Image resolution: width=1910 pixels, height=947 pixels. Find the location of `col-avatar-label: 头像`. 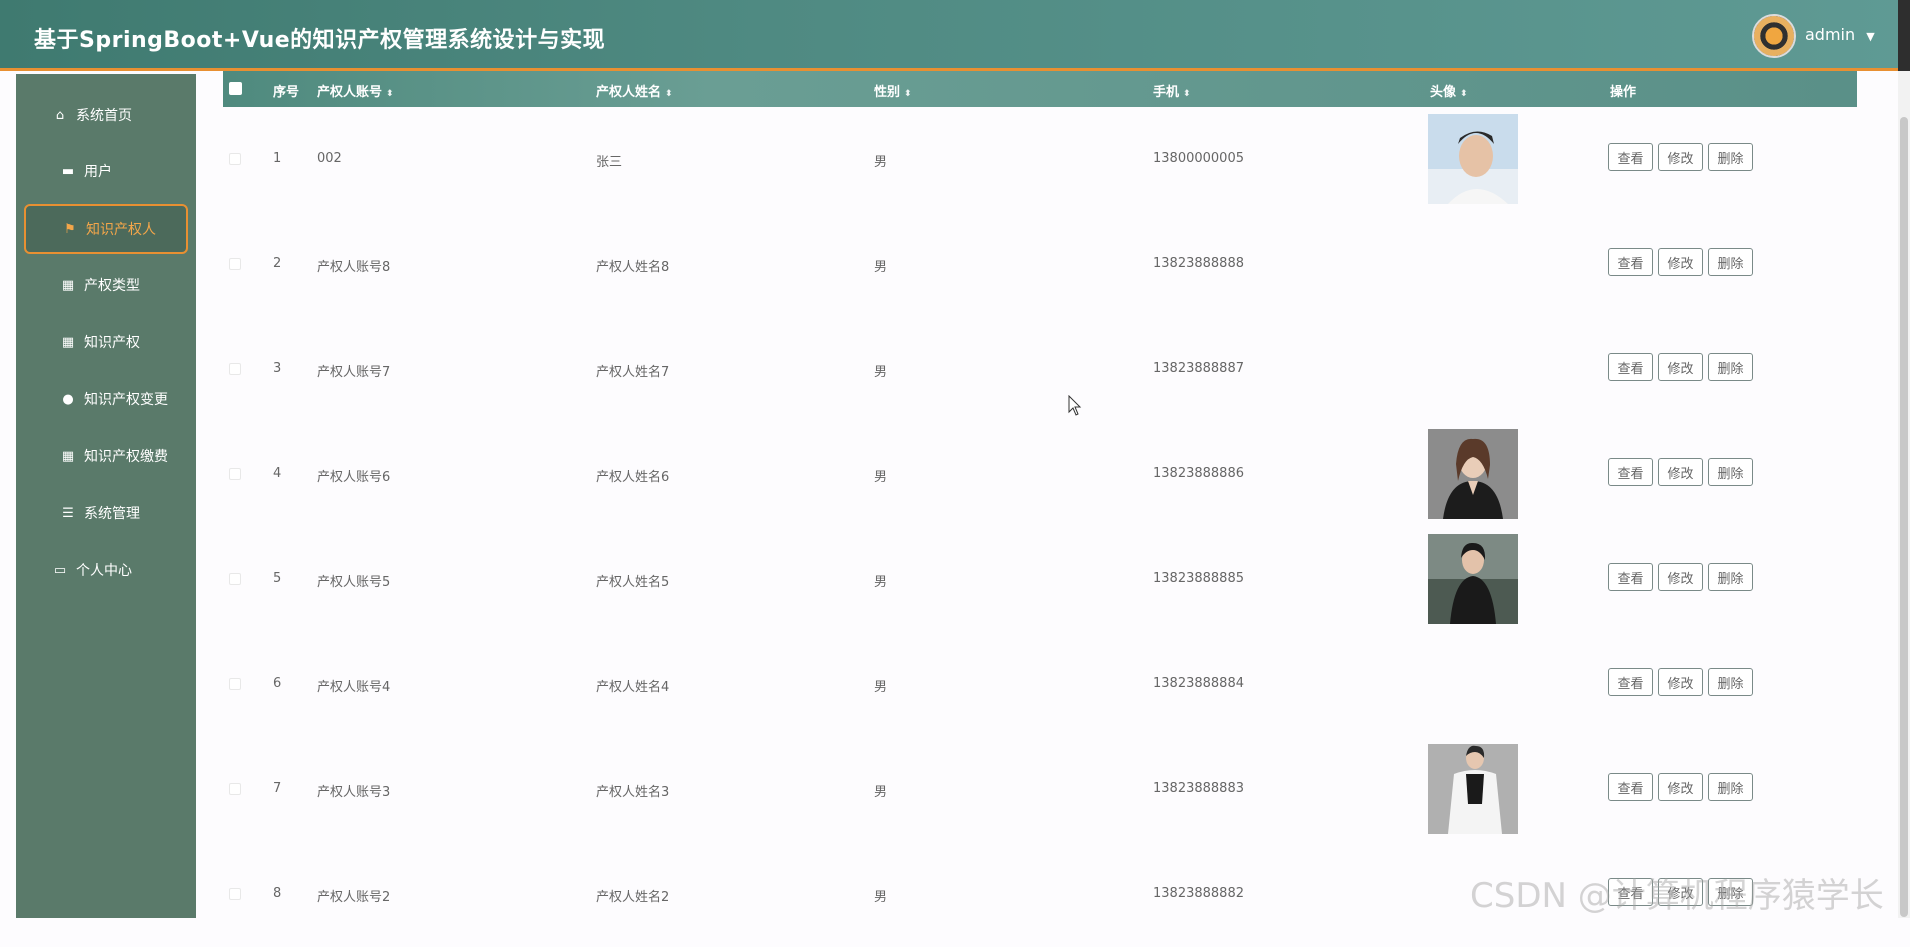

col-avatar-label: 头像 is located at coordinates (1443, 92).